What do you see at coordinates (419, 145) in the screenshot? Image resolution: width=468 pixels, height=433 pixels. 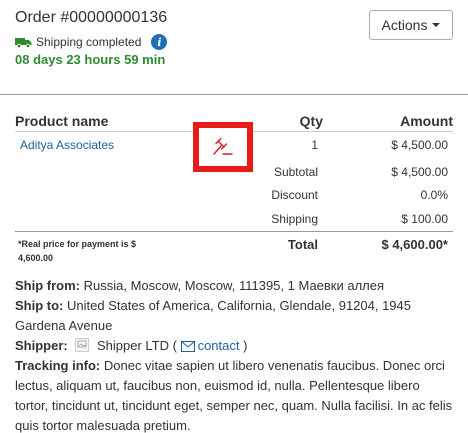 I see `row-amount: $ 4,500.00` at bounding box center [419, 145].